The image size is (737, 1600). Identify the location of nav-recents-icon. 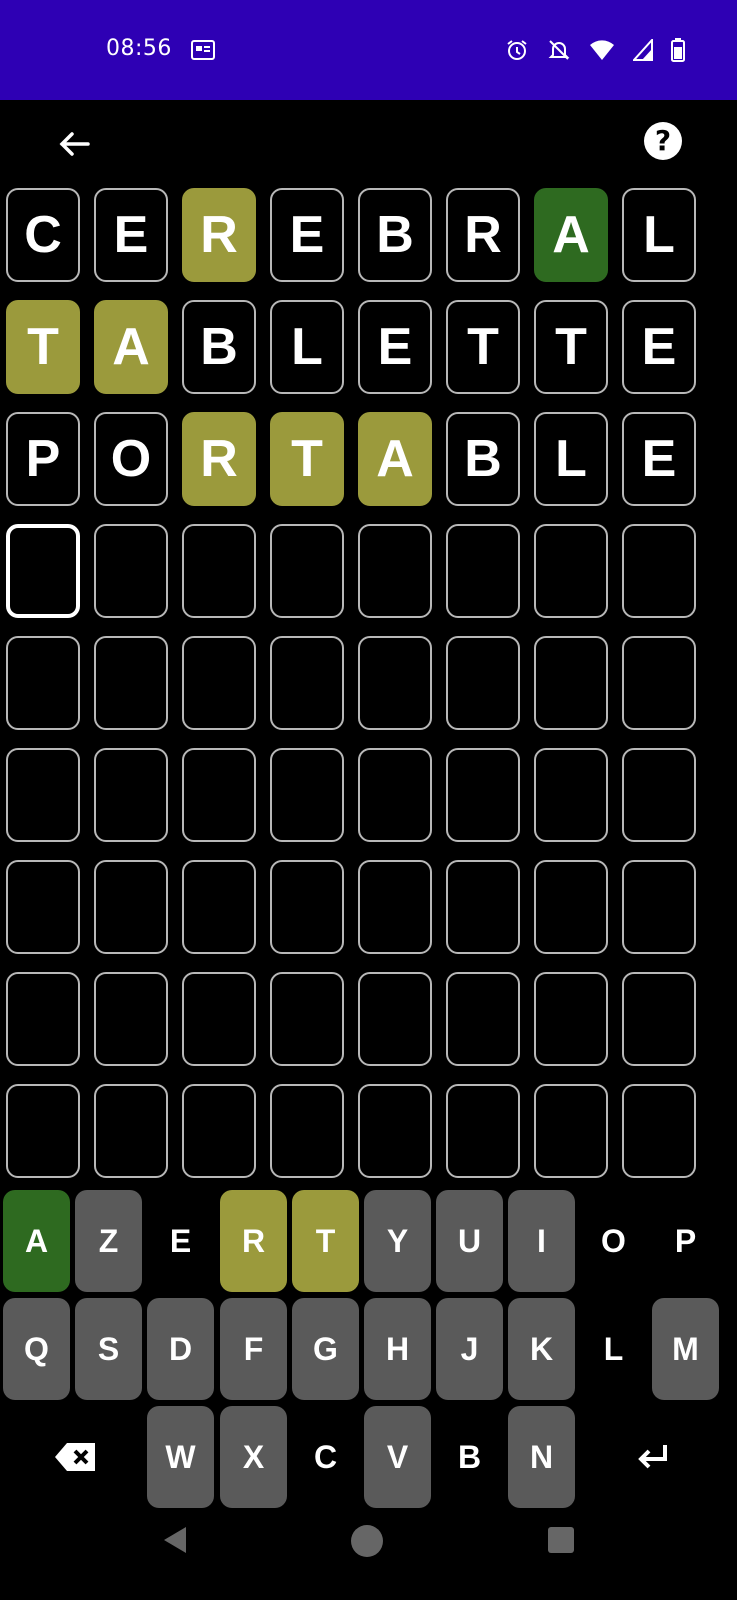
(561, 1540).